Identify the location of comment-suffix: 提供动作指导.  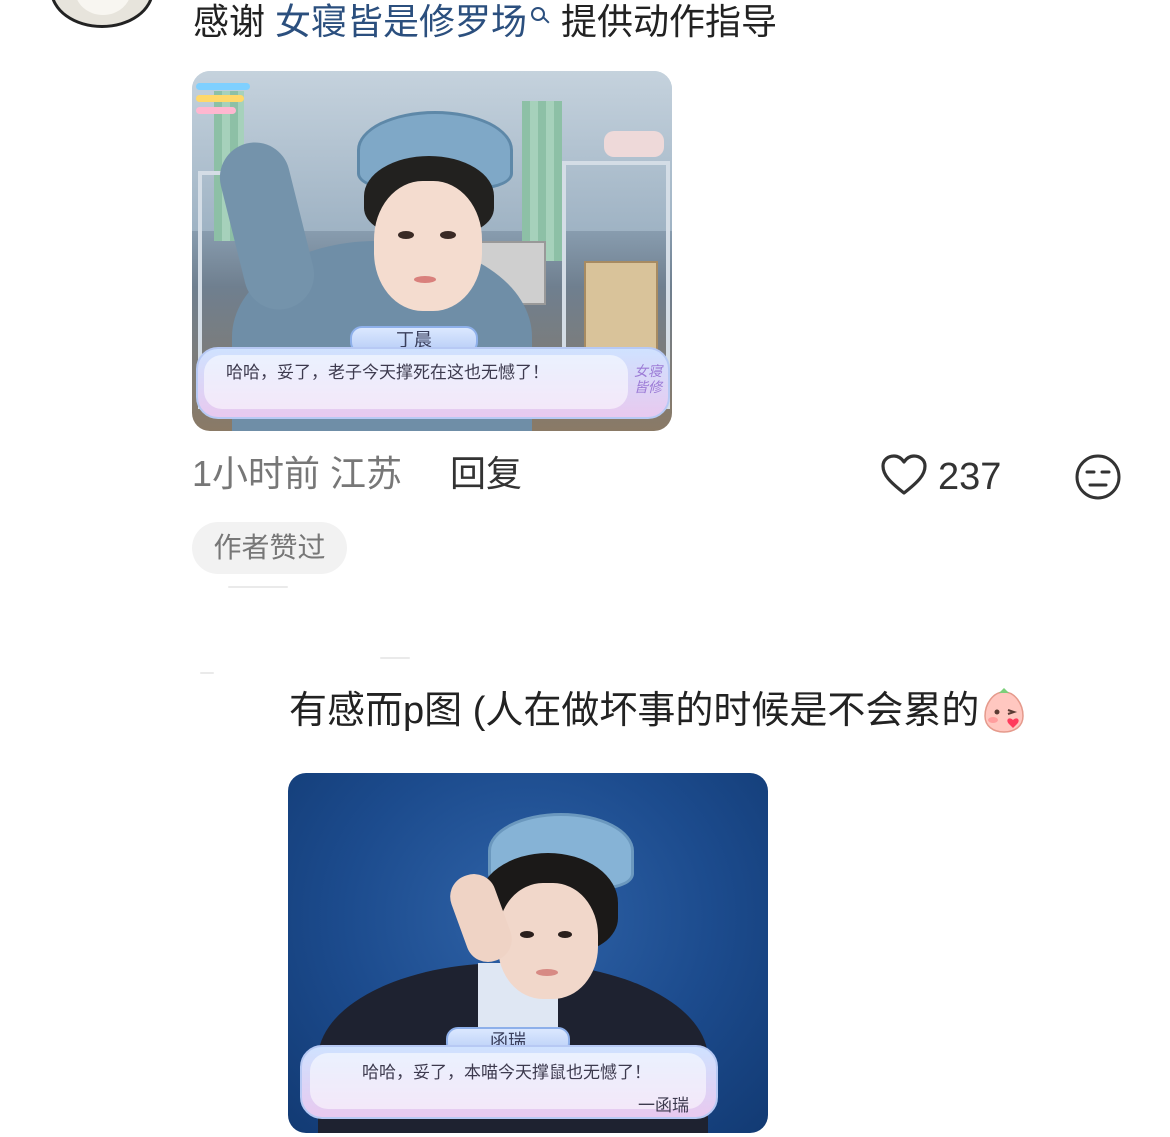
(664, 21).